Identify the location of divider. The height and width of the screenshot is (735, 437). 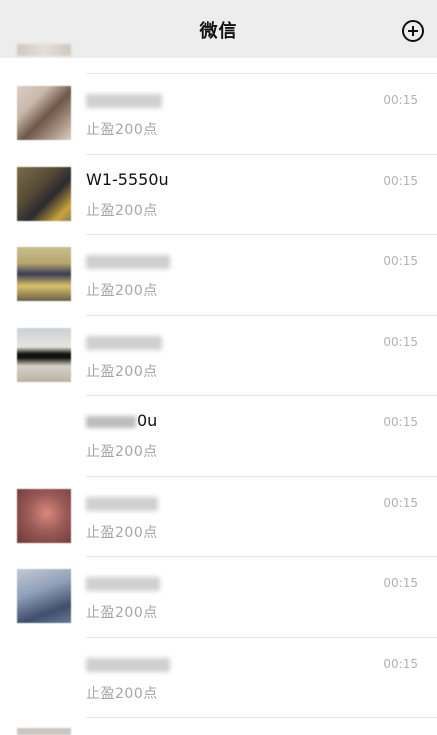
(261, 717).